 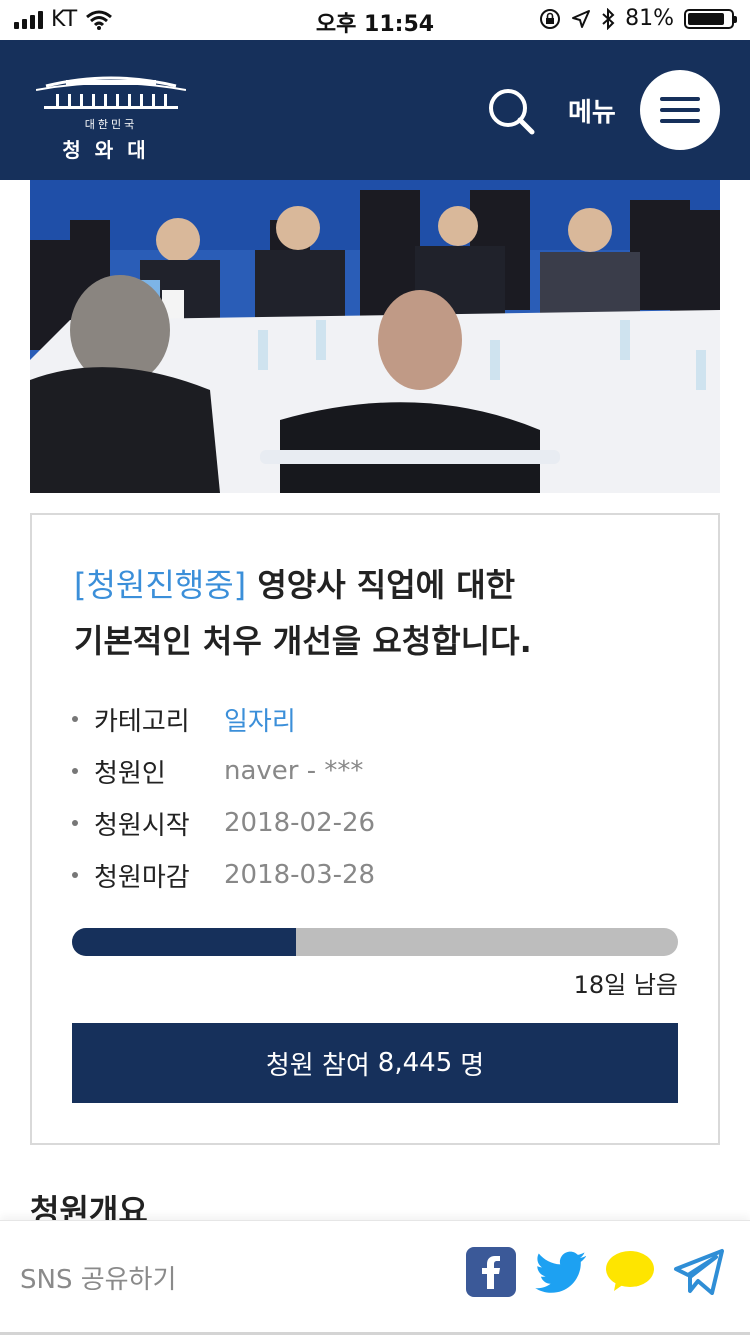 What do you see at coordinates (608, 18) in the screenshot?
I see `bluetooth-icon` at bounding box center [608, 18].